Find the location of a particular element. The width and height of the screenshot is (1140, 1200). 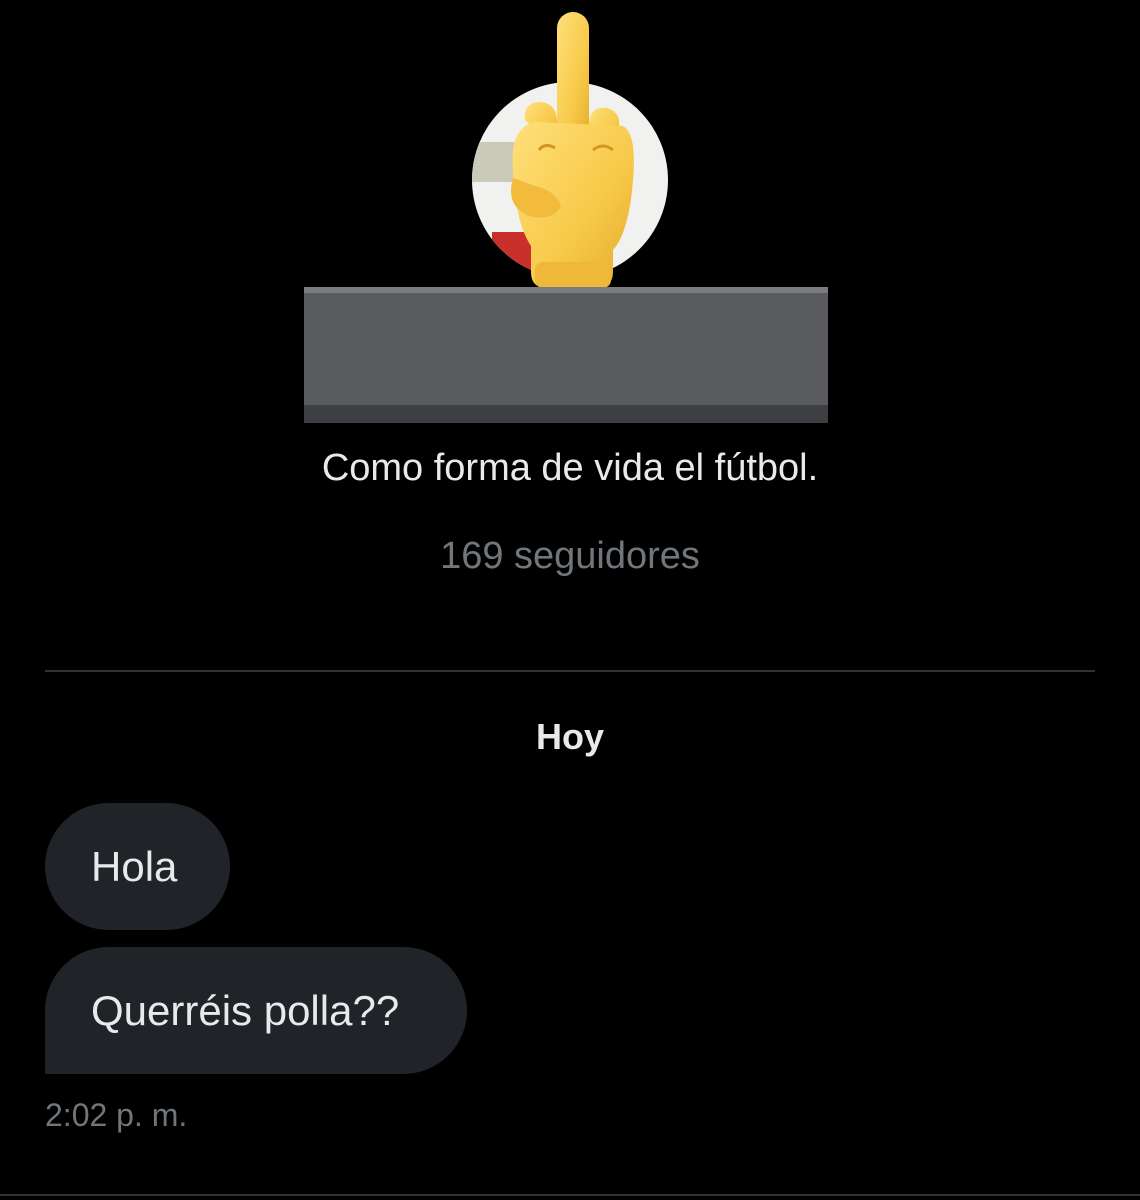

bottom-divider is located at coordinates (570, 1195).